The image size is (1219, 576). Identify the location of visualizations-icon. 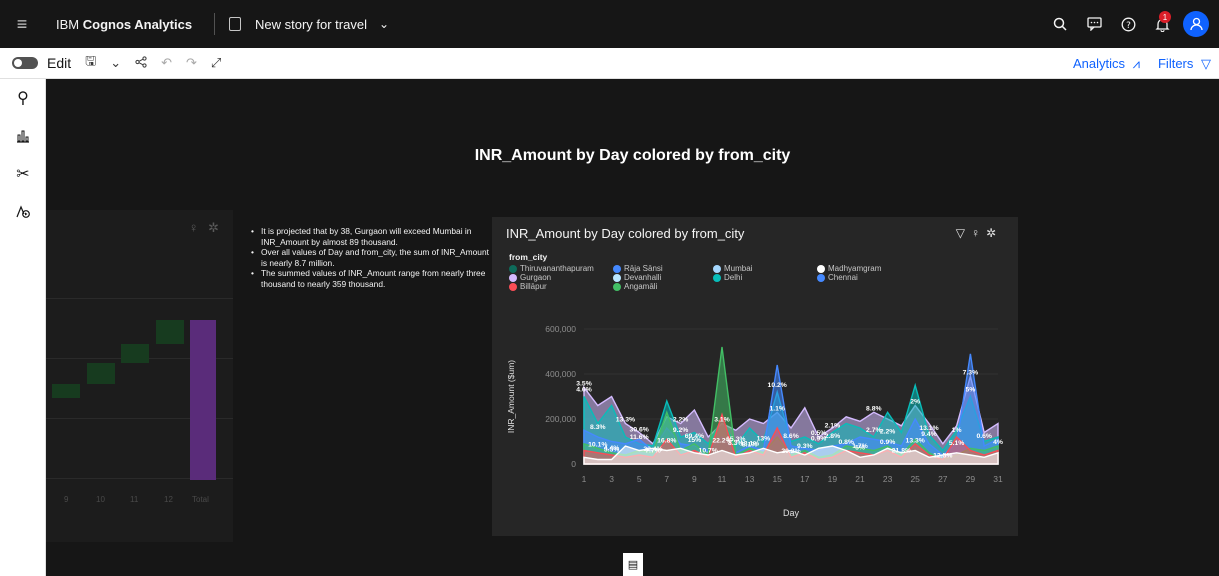
(23, 136).